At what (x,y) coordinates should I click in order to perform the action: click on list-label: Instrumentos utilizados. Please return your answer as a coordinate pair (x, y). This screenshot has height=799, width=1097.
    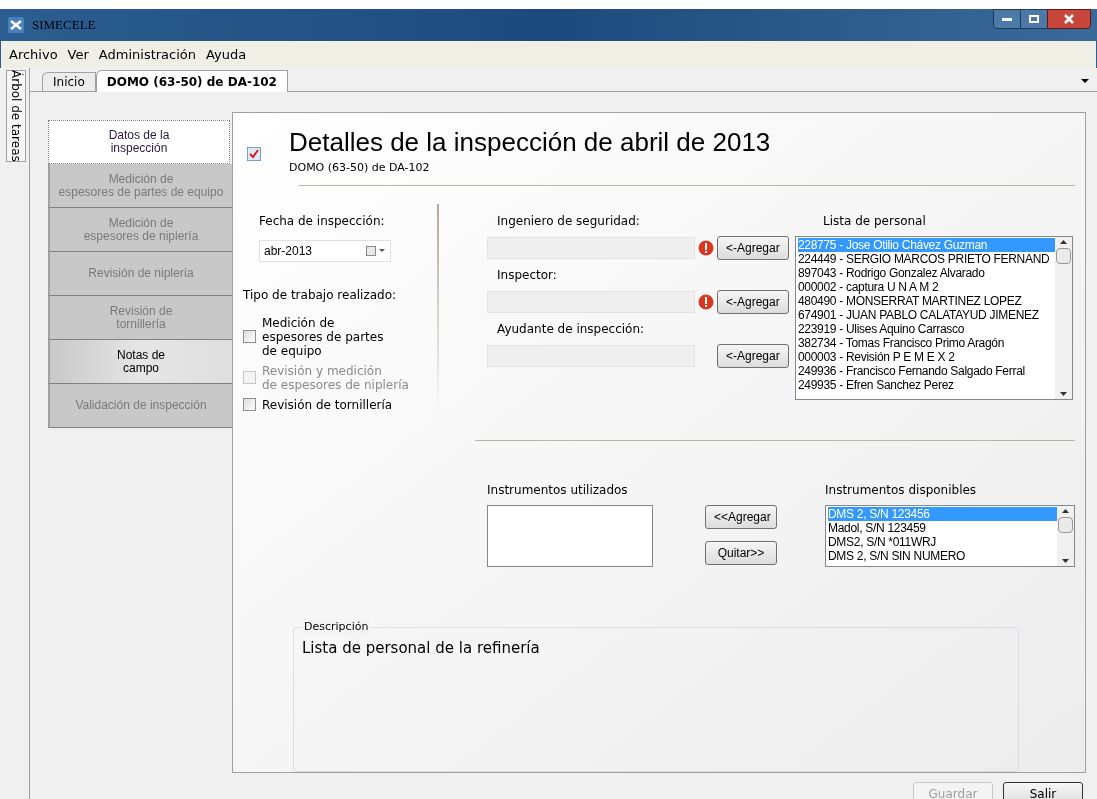
    Looking at the image, I should click on (558, 490).